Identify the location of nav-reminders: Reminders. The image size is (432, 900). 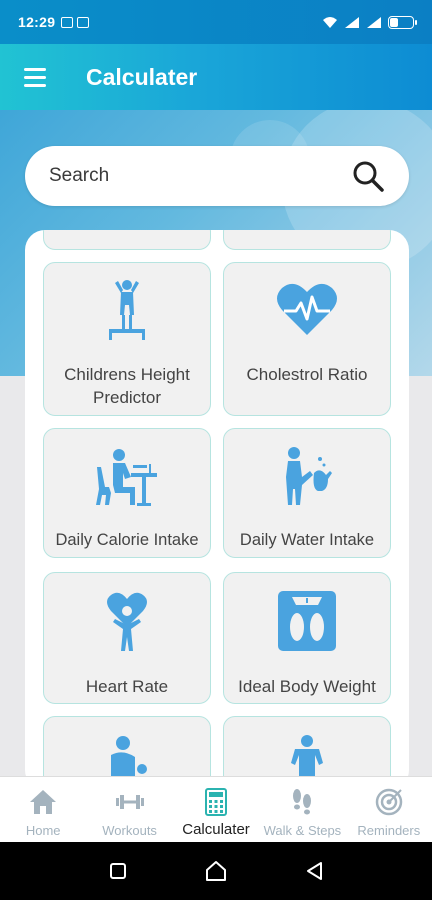
(389, 809).